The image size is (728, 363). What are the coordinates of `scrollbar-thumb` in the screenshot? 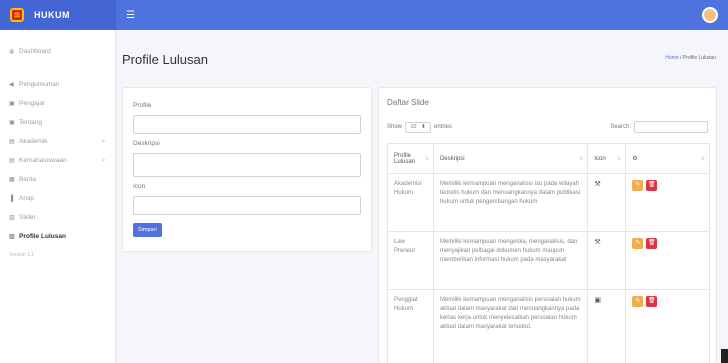 It's located at (724, 356).